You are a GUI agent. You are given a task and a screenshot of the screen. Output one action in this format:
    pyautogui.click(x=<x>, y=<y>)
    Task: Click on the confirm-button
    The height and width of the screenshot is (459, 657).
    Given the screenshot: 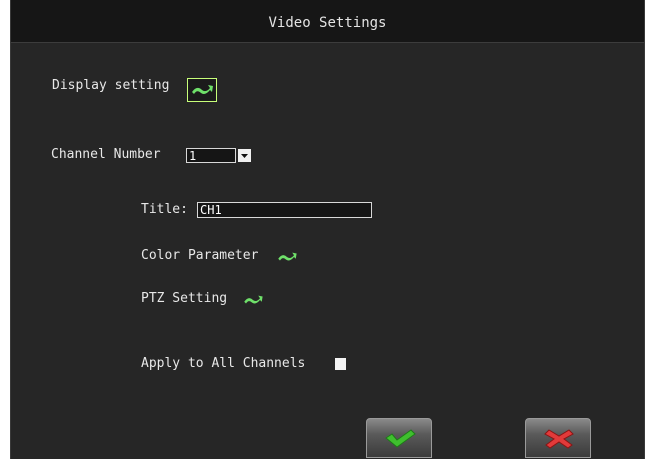 What is the action you would take?
    pyautogui.click(x=399, y=438)
    